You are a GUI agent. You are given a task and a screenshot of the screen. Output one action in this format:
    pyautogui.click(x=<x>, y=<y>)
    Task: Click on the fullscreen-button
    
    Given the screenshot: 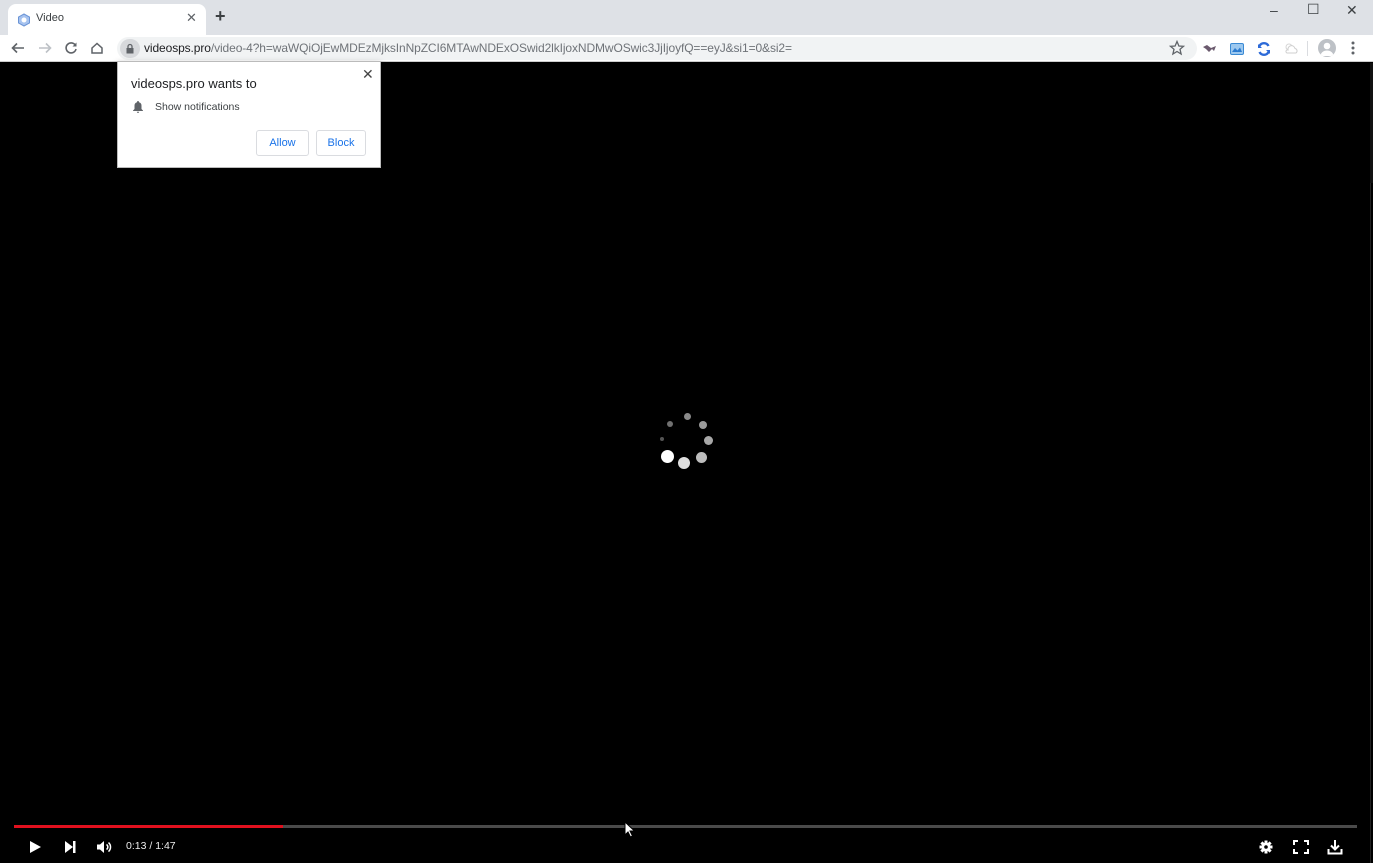 What is the action you would take?
    pyautogui.click(x=1301, y=847)
    